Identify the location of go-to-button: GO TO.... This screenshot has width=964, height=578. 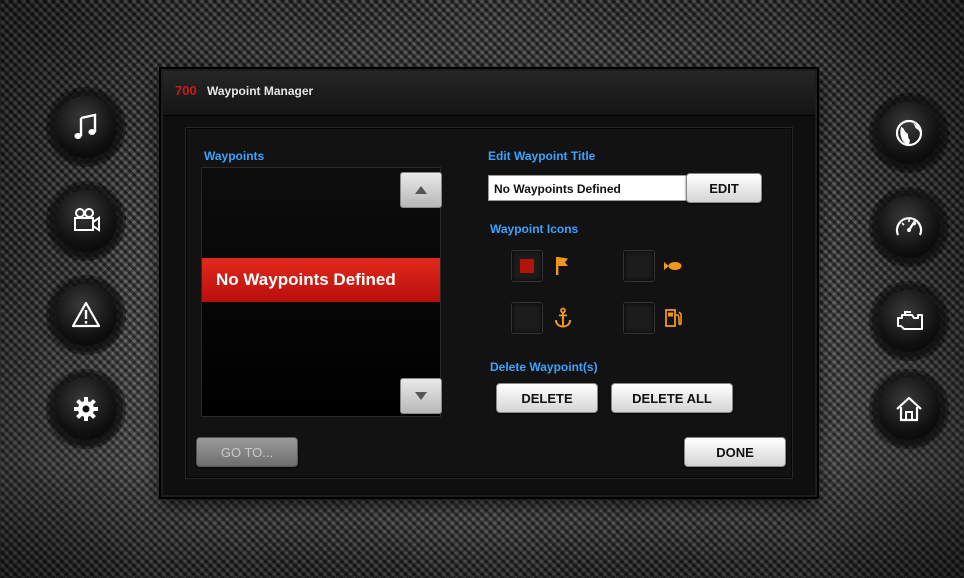
(247, 452).